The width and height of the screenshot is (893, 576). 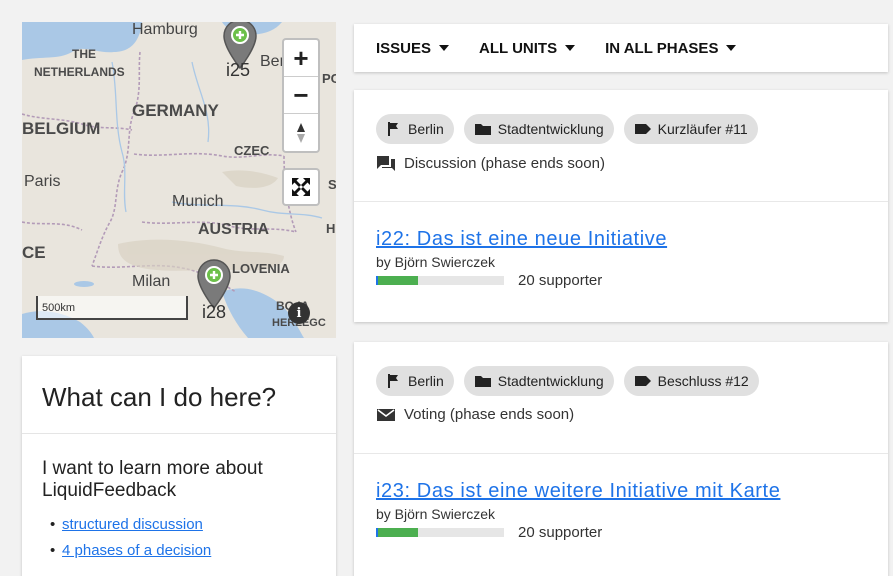 What do you see at coordinates (621, 381) in the screenshot?
I see `issue-chips: Berlin Stadtentwicklung Beschluss #12` at bounding box center [621, 381].